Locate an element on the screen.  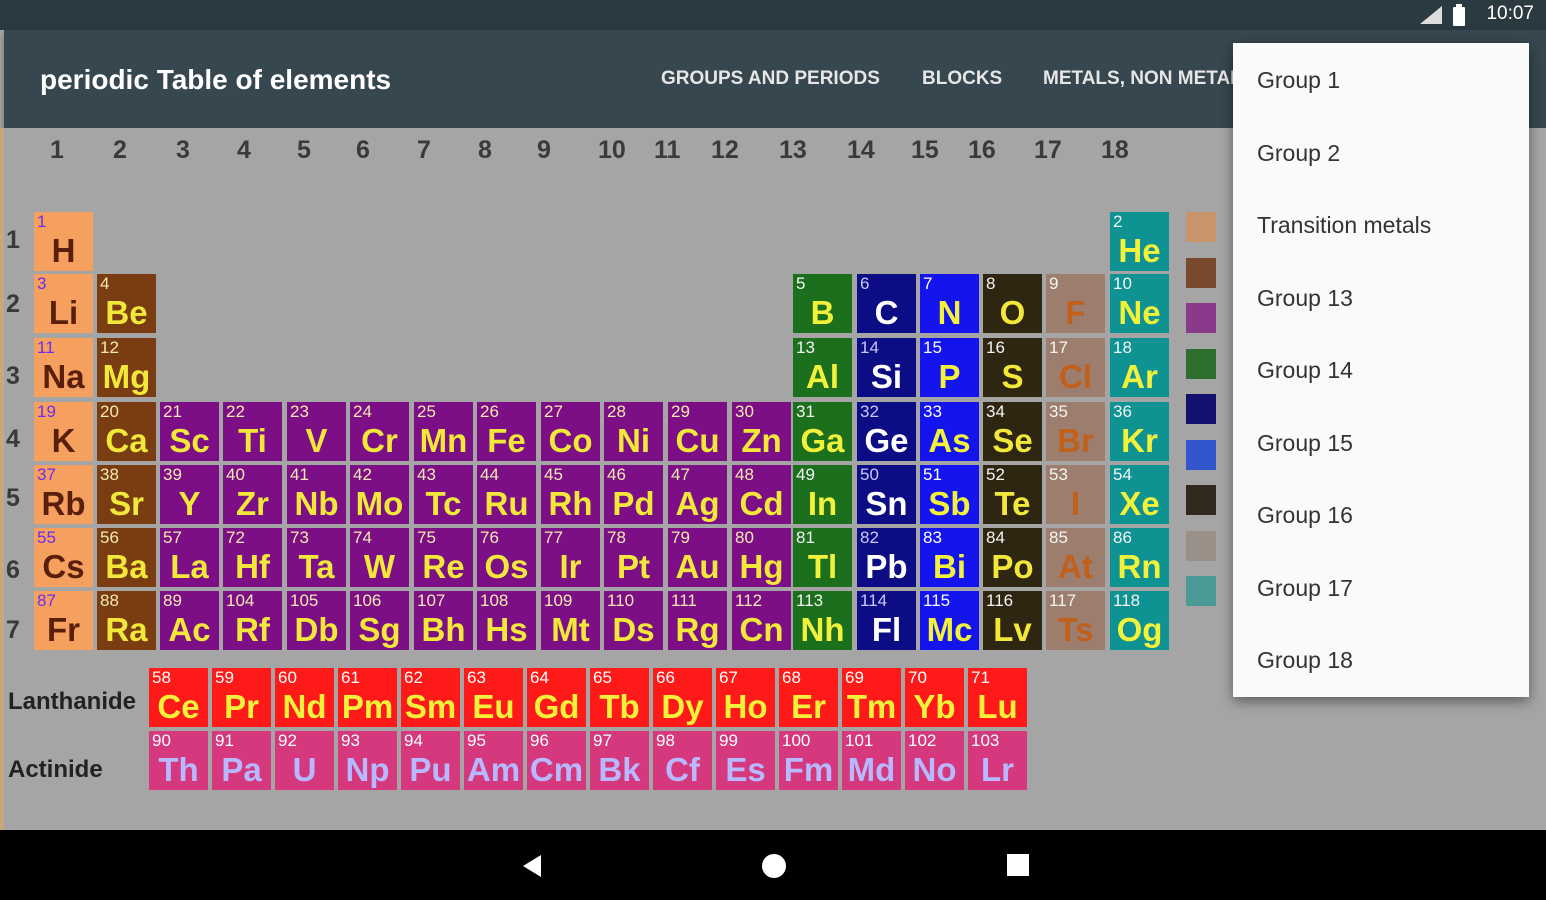
element-c: 6C is located at coordinates (886, 303).